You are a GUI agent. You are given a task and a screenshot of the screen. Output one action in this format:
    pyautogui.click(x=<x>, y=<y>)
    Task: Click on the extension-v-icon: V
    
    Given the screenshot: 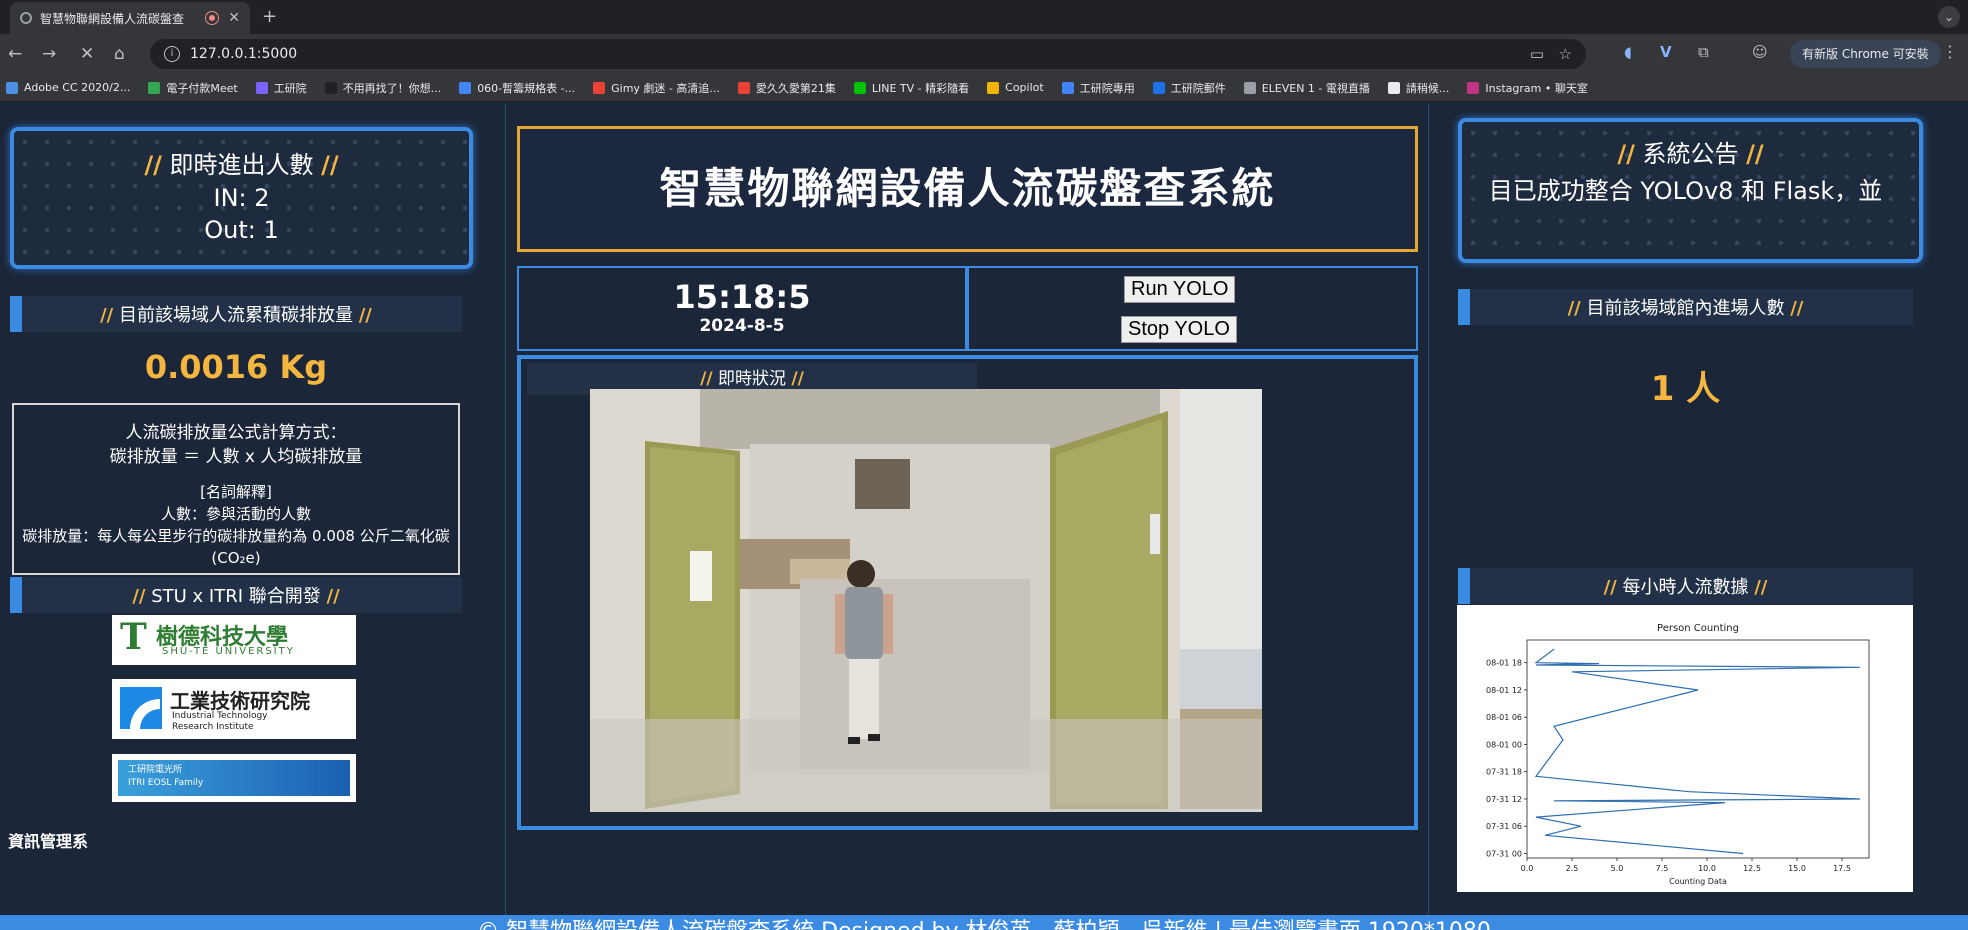 What is the action you would take?
    pyautogui.click(x=1666, y=52)
    